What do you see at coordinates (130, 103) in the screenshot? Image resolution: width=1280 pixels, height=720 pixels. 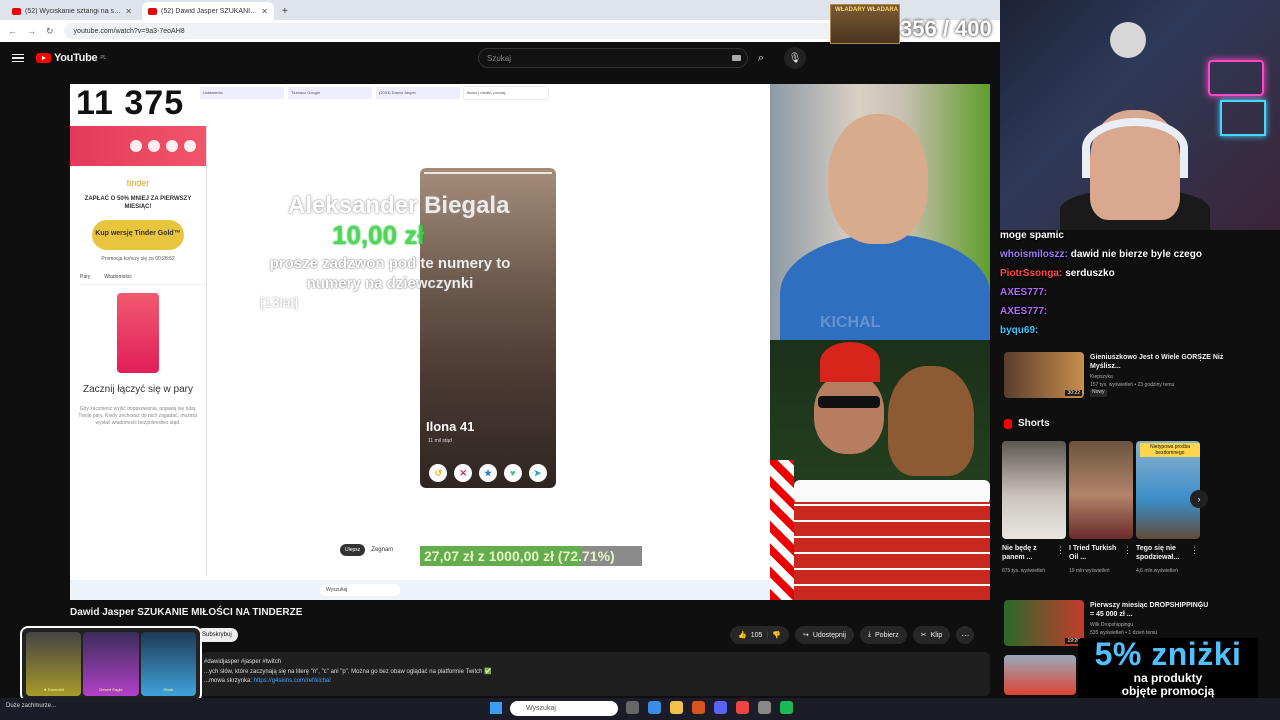 I see `stream-counter: 11 375` at bounding box center [130, 103].